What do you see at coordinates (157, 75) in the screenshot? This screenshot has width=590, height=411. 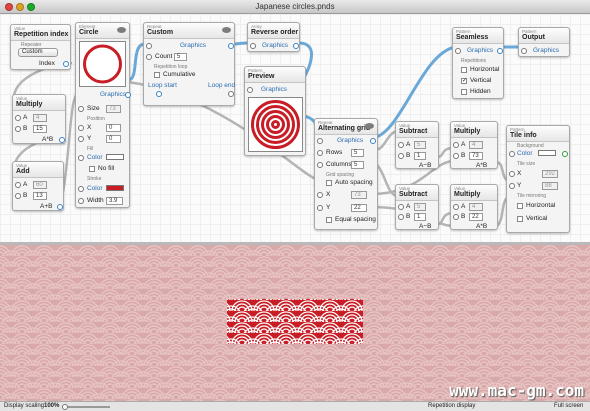 I see `cumulative-checkbox` at bounding box center [157, 75].